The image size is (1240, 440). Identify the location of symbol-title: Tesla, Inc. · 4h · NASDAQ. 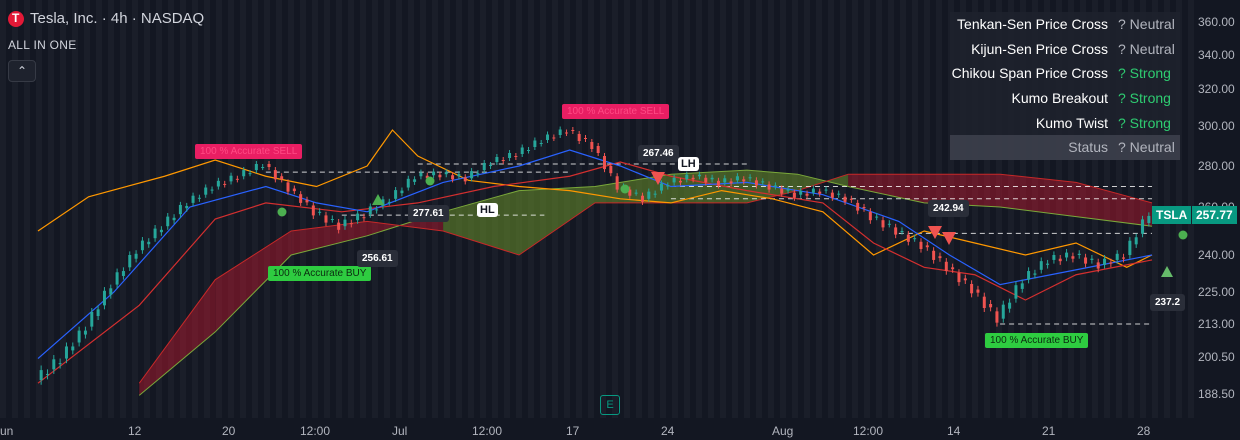
(117, 18).